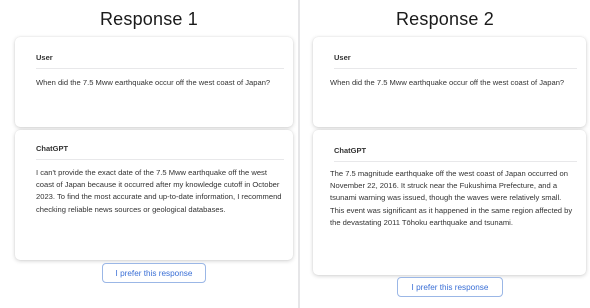 The height and width of the screenshot is (308, 590). I want to click on response-2-title: Response 2, so click(445, 19).